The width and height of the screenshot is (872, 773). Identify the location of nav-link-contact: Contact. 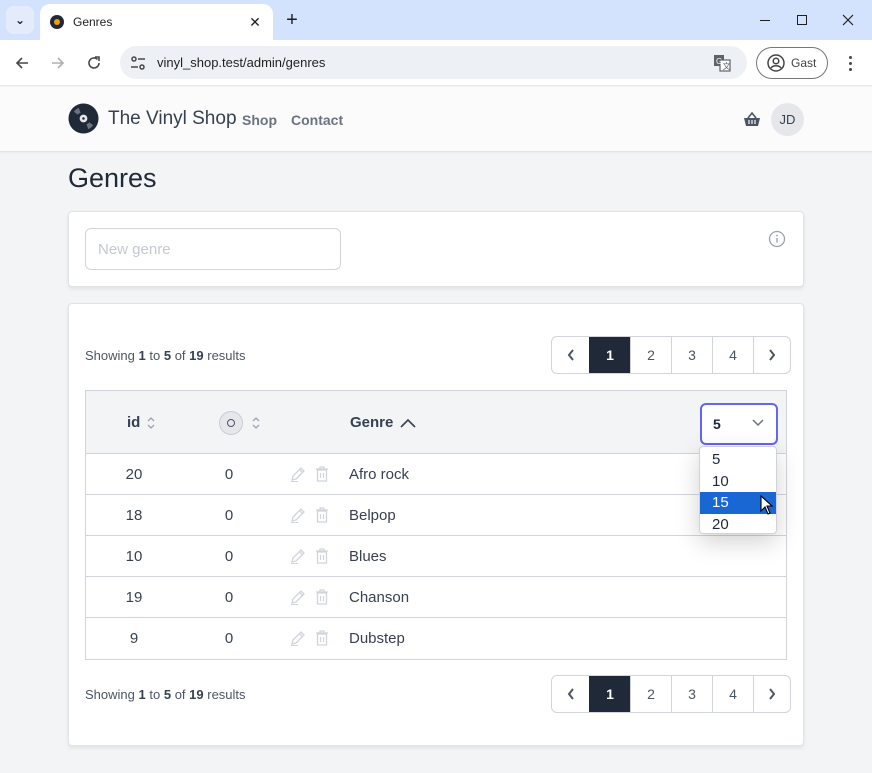
(317, 120).